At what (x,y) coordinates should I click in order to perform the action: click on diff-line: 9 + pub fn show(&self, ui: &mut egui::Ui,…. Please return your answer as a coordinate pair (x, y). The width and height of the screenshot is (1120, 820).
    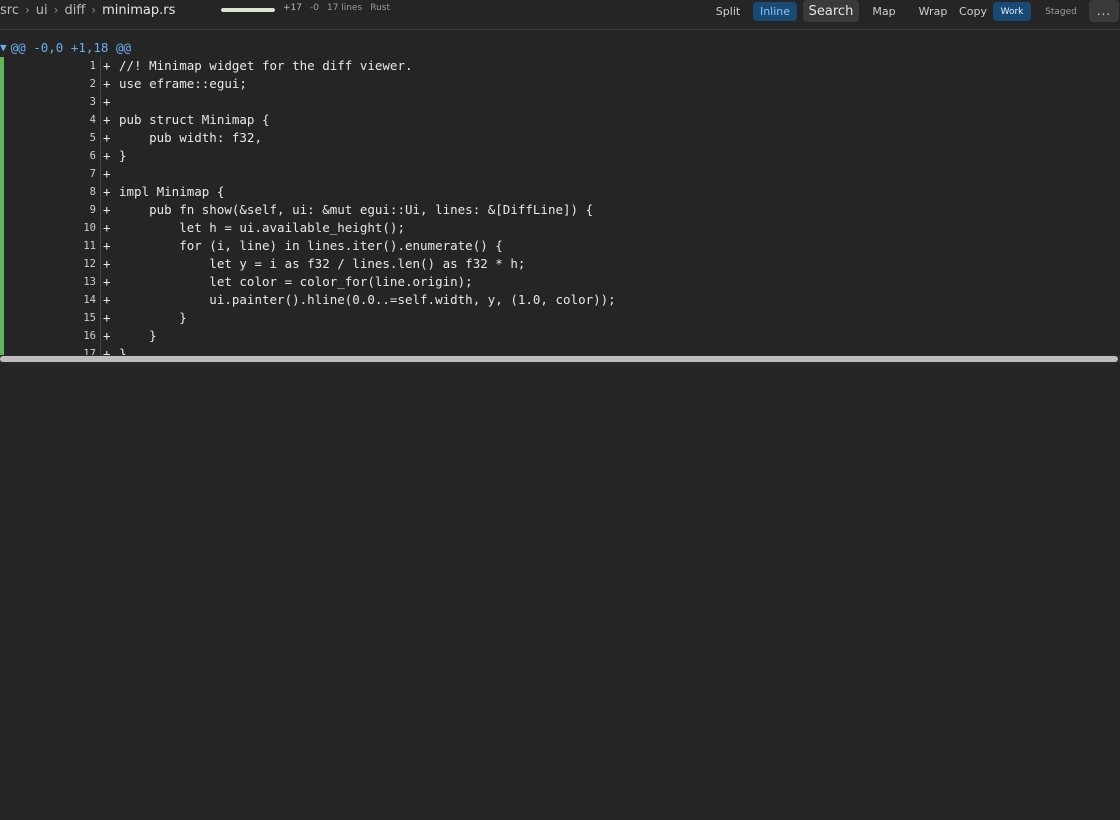
    Looking at the image, I should click on (560, 210).